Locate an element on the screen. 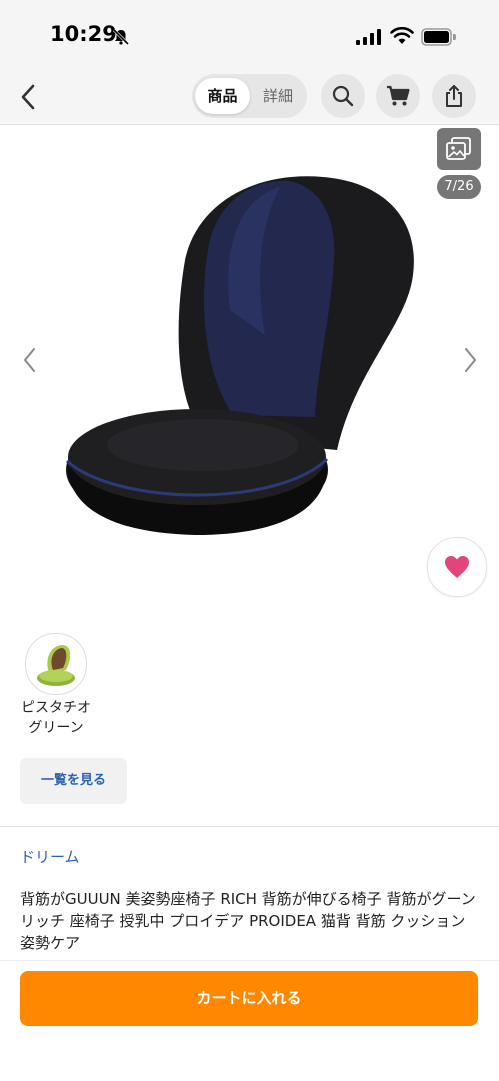 The image size is (499, 1081). cart-icon is located at coordinates (398, 95).